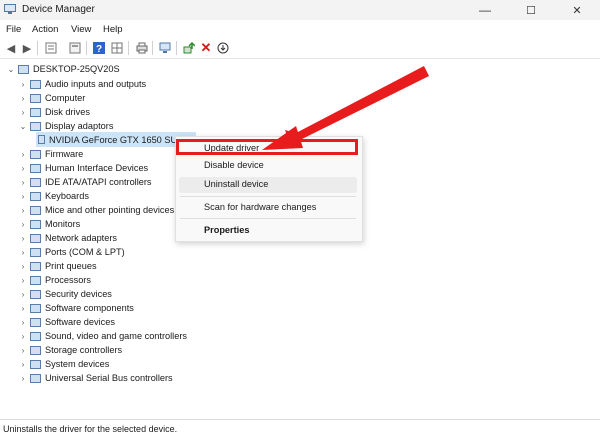 The image size is (600, 438). What do you see at coordinates (345, 108) in the screenshot?
I see `annotation-arrow-icon` at bounding box center [345, 108].